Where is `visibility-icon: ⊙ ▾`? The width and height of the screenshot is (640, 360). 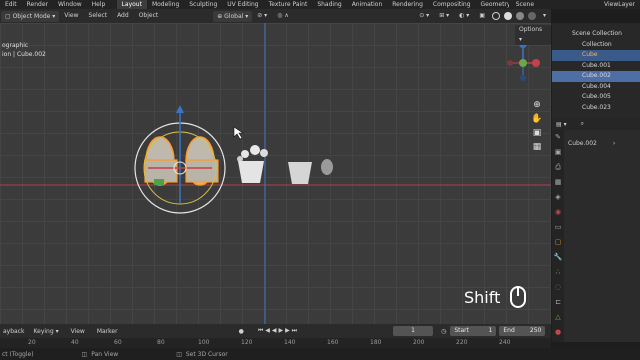
visibility-icon: ⊙ ▾ is located at coordinates (424, 16).